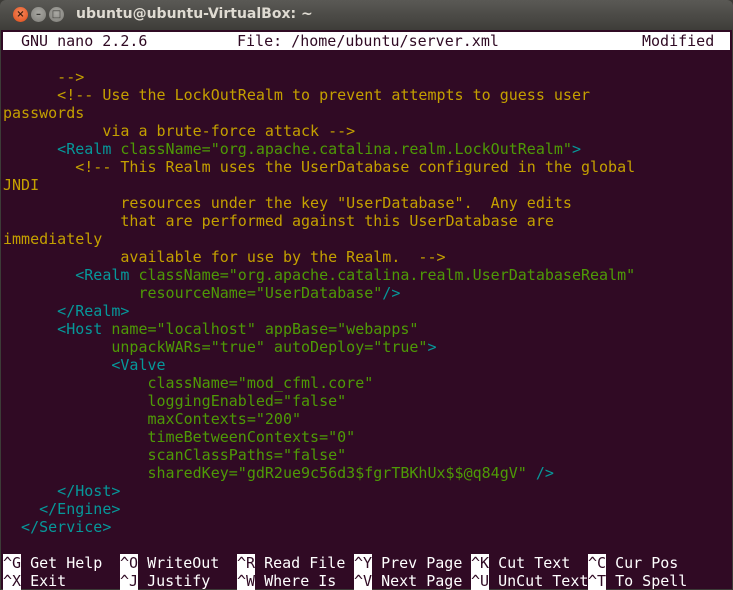 The width and height of the screenshot is (733, 590). What do you see at coordinates (597, 581) in the screenshot?
I see `shortcut-key: ^T` at bounding box center [597, 581].